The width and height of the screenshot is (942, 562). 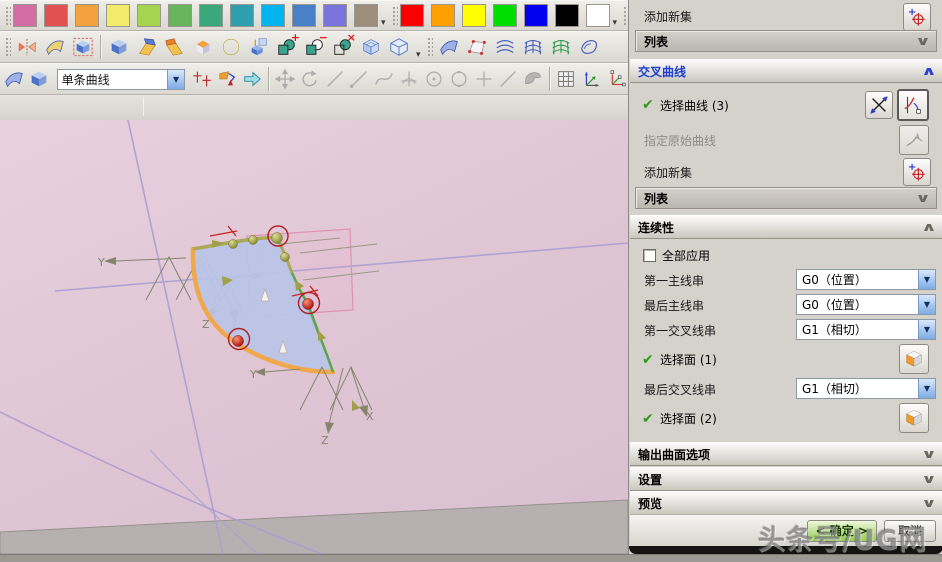 What do you see at coordinates (175, 47) in the screenshot?
I see `flange-sheet-icon` at bounding box center [175, 47].